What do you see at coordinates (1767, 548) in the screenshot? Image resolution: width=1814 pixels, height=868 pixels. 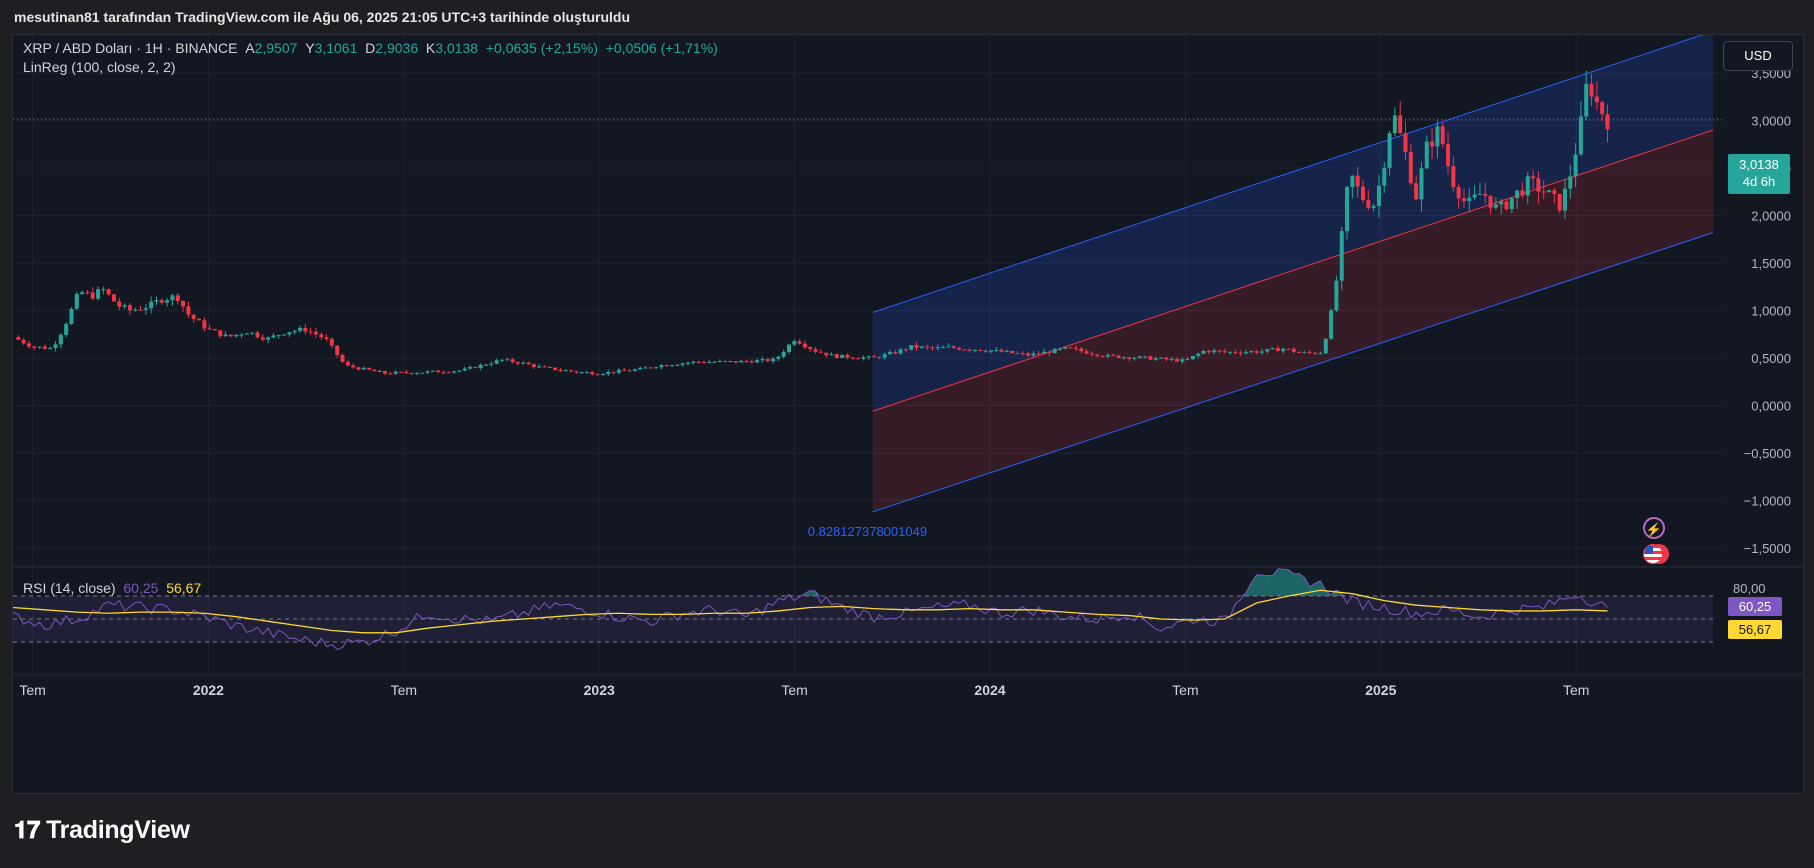 I see `price-tick-label: −1,5000` at bounding box center [1767, 548].